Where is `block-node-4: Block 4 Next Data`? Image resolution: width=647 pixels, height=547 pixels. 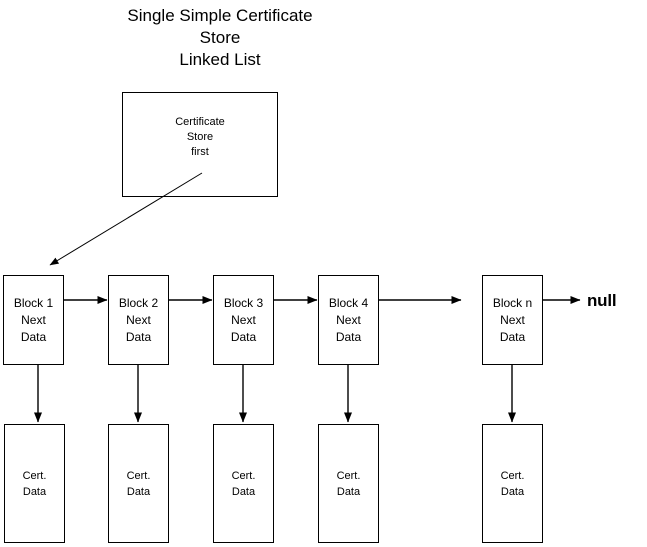
block-node-4: Block 4 Next Data is located at coordinates (348, 320).